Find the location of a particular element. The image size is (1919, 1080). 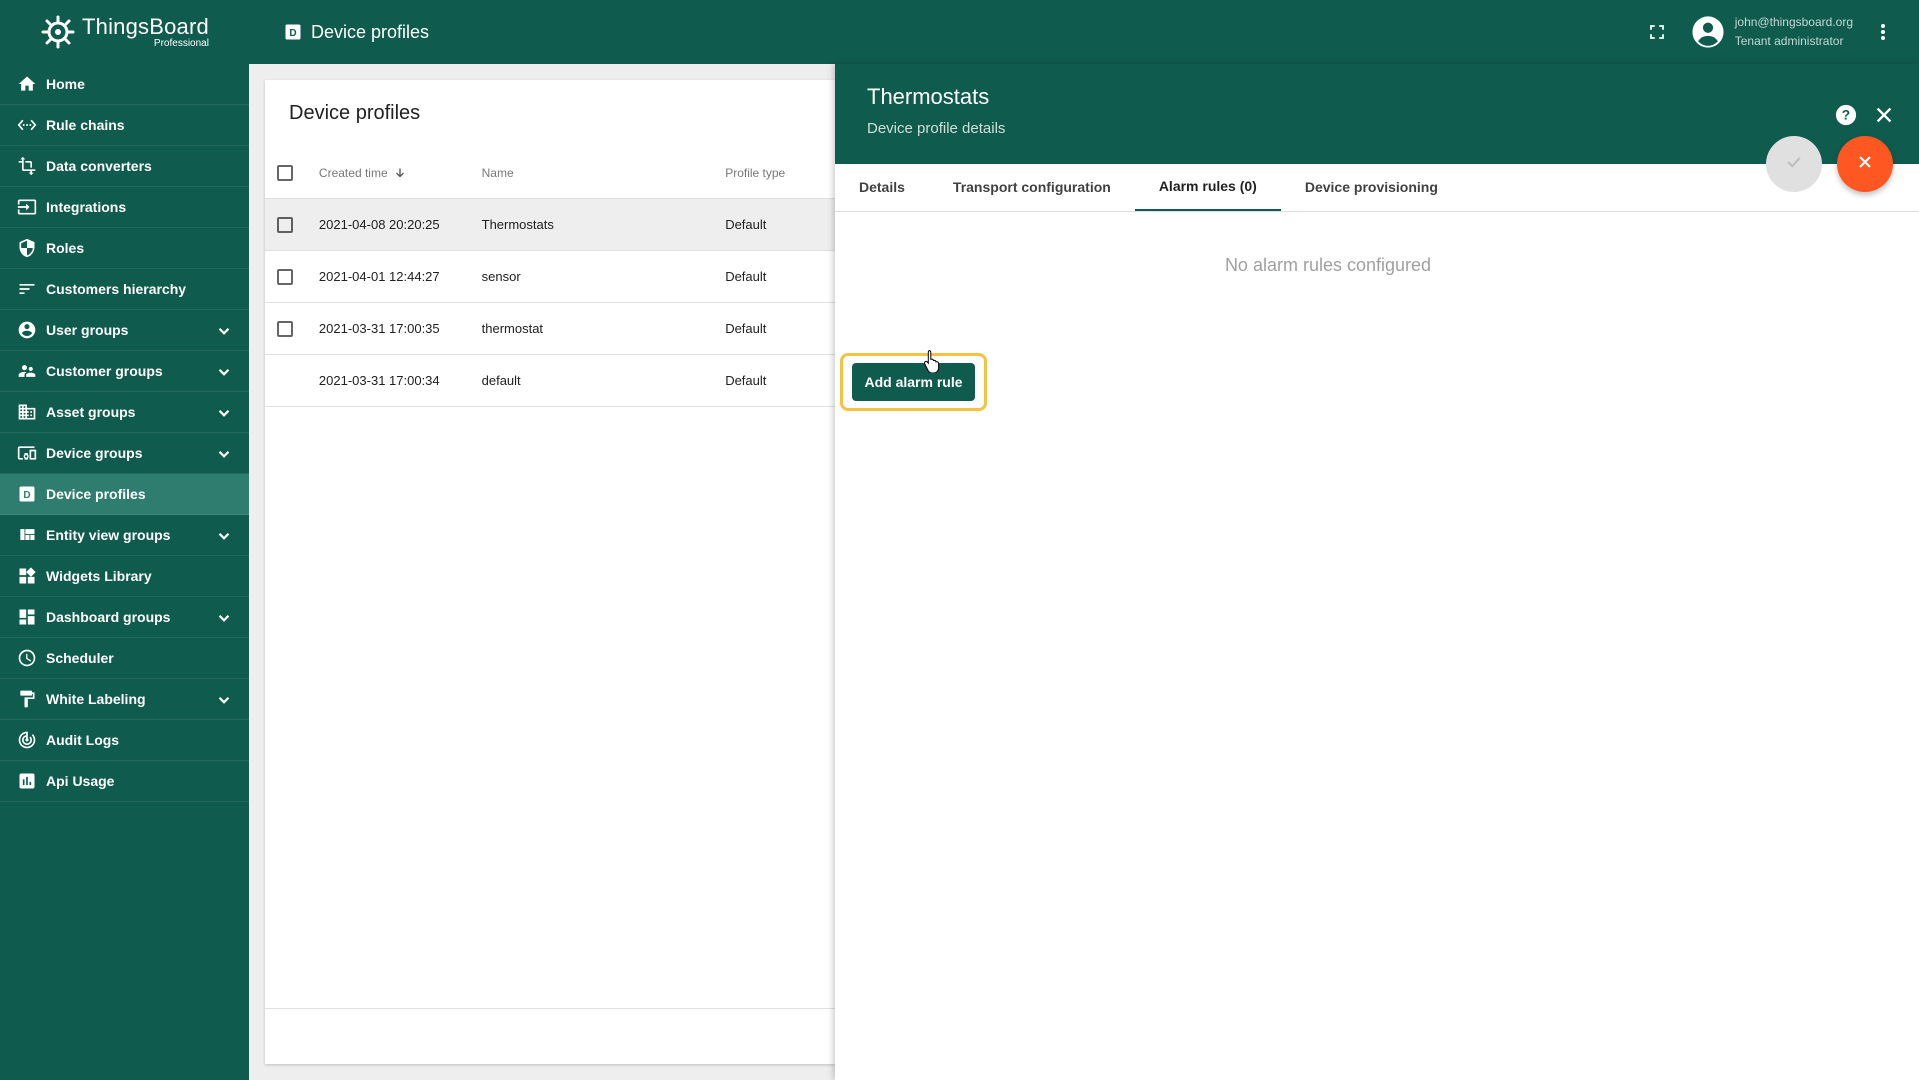

list-title: Device profiles is located at coordinates (355, 113).